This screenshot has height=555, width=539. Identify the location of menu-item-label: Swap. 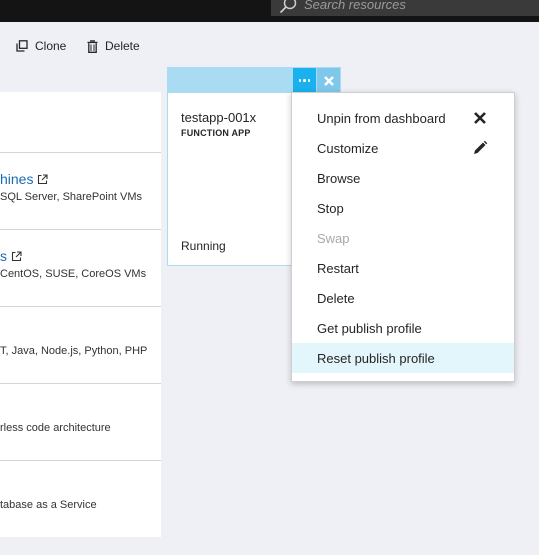
(333, 238).